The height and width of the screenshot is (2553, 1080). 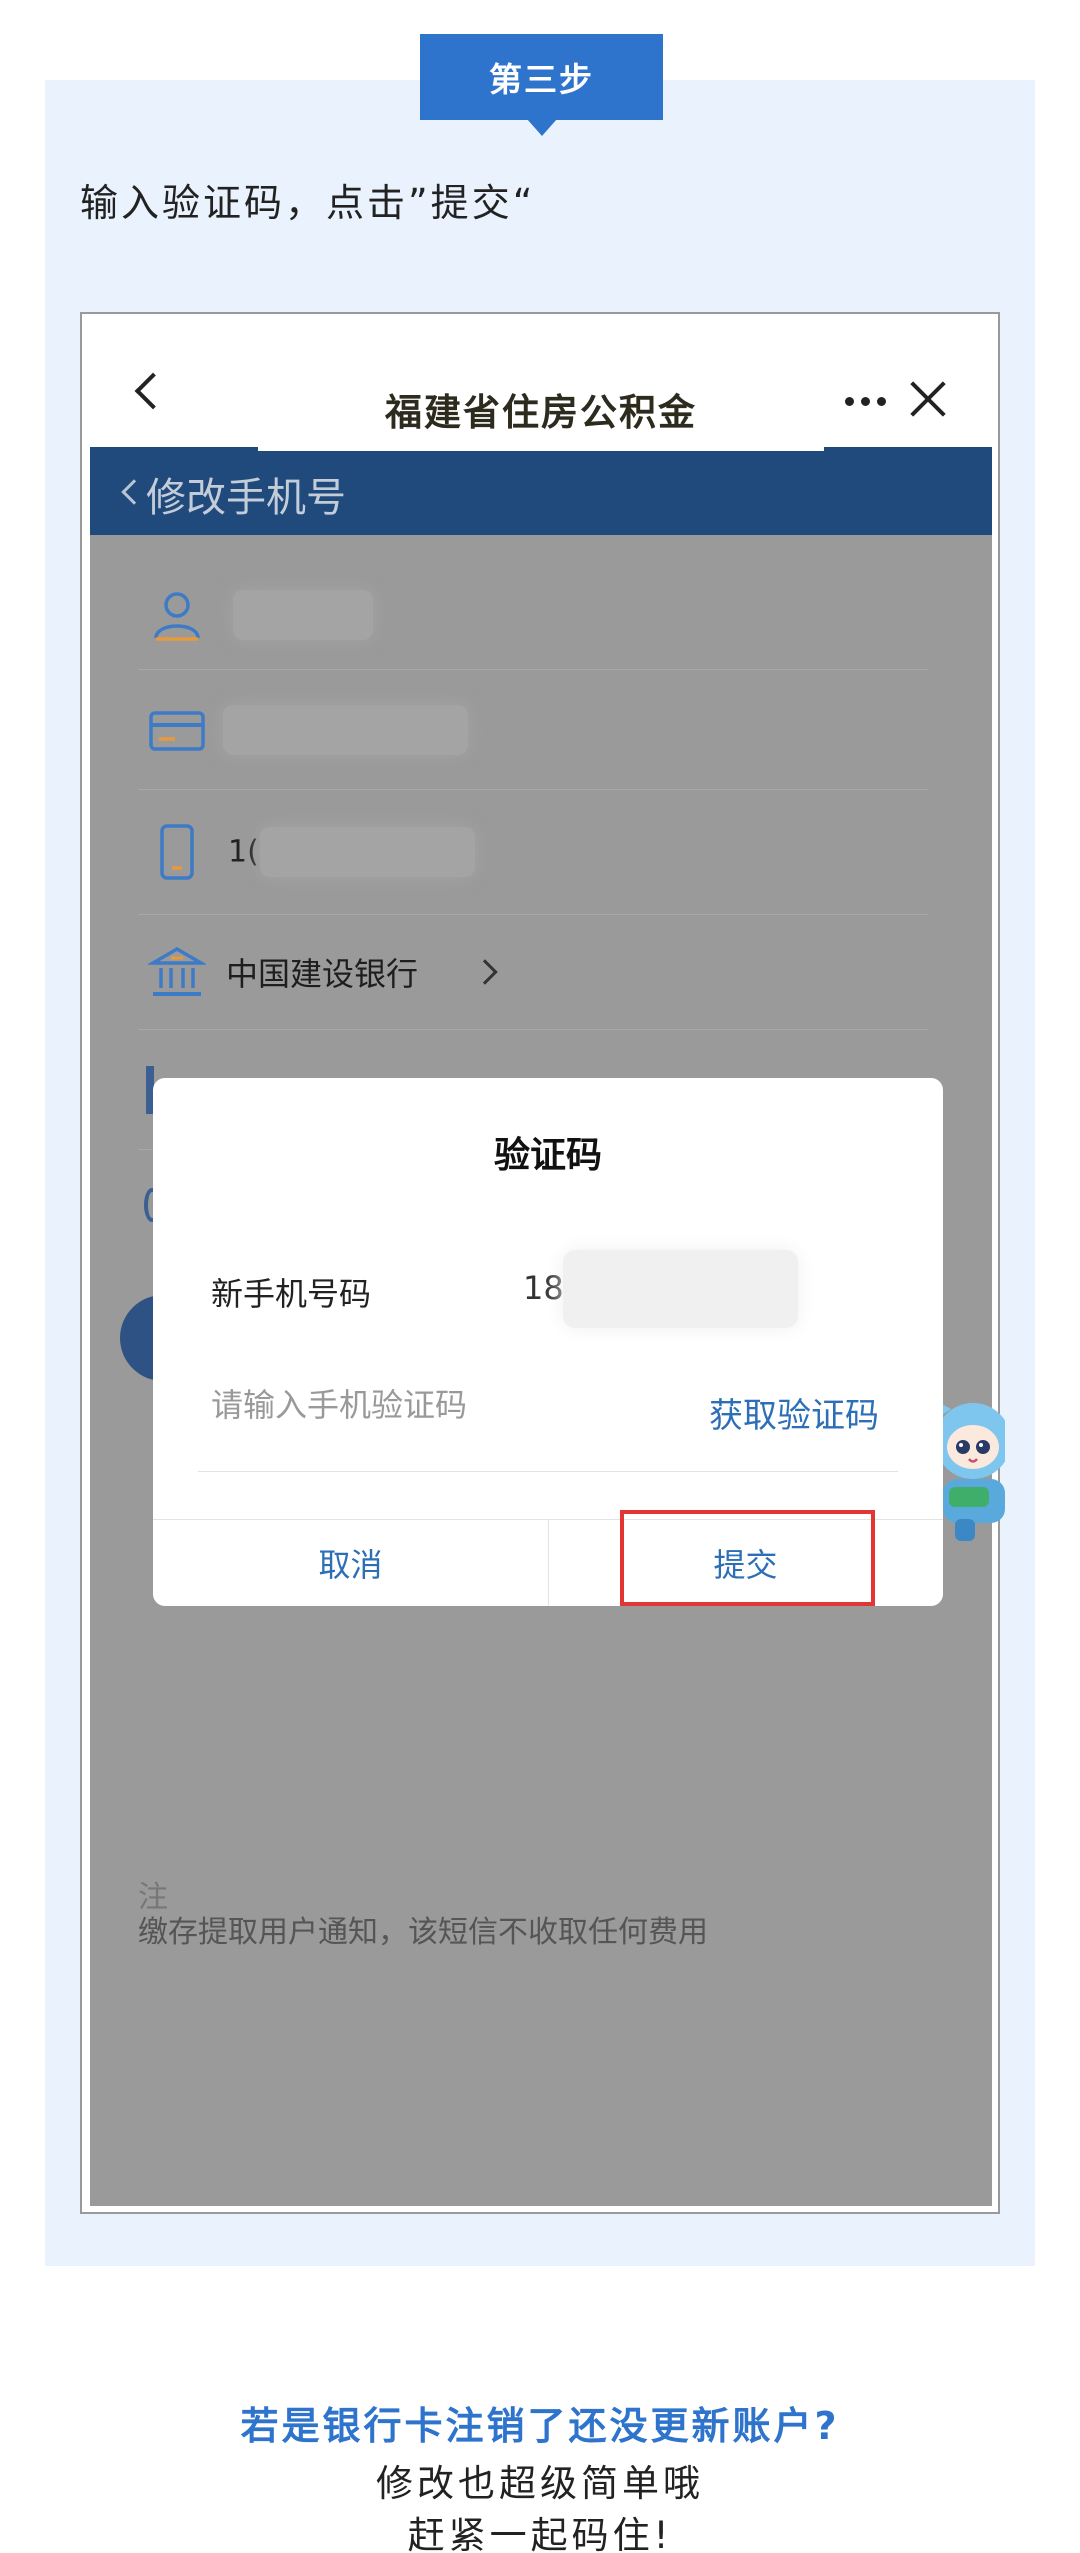 I want to click on step-badge: 第三步, so click(x=541, y=77).